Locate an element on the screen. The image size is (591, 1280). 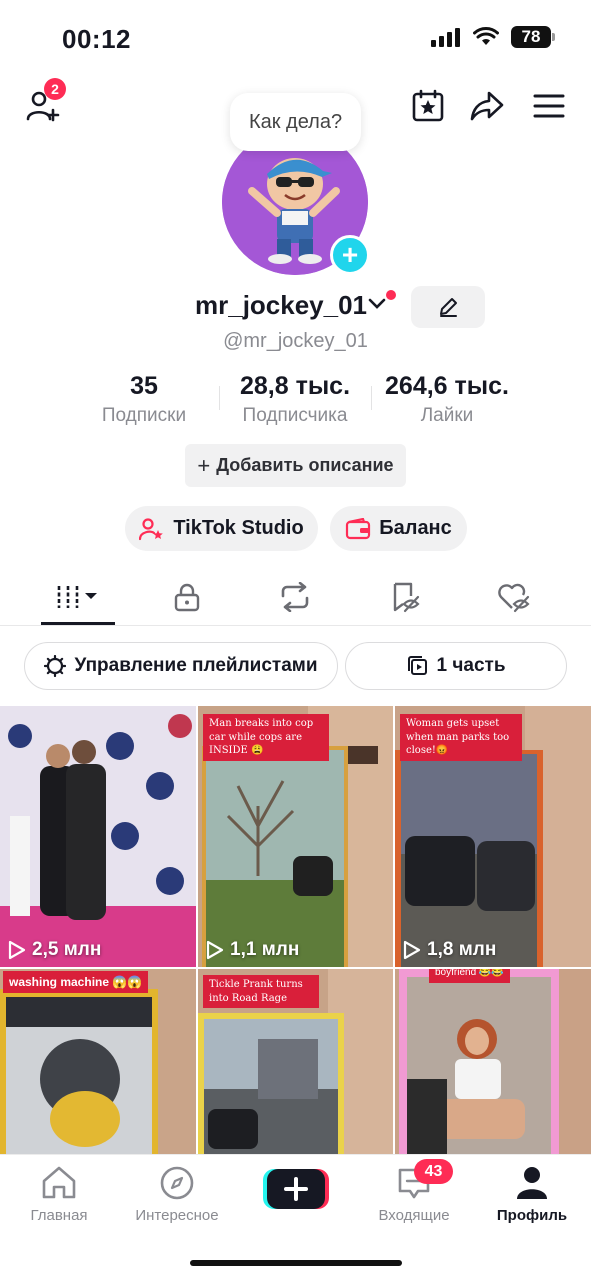
profile-handle: @mr_jockey_01 is located at coordinates (295, 341).